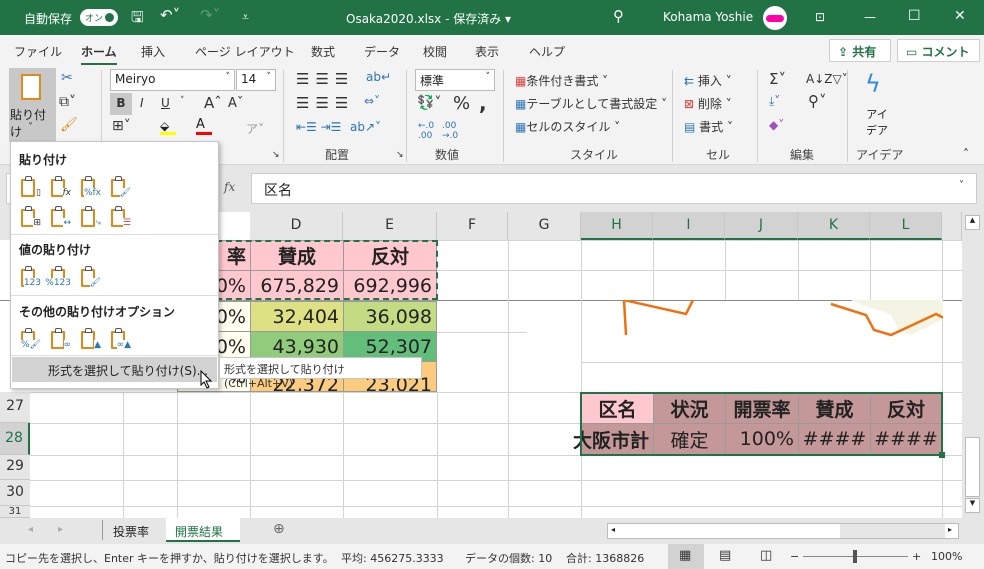  What do you see at coordinates (776, 125) in the screenshot?
I see `clear-icon: ◆˅` at bounding box center [776, 125].